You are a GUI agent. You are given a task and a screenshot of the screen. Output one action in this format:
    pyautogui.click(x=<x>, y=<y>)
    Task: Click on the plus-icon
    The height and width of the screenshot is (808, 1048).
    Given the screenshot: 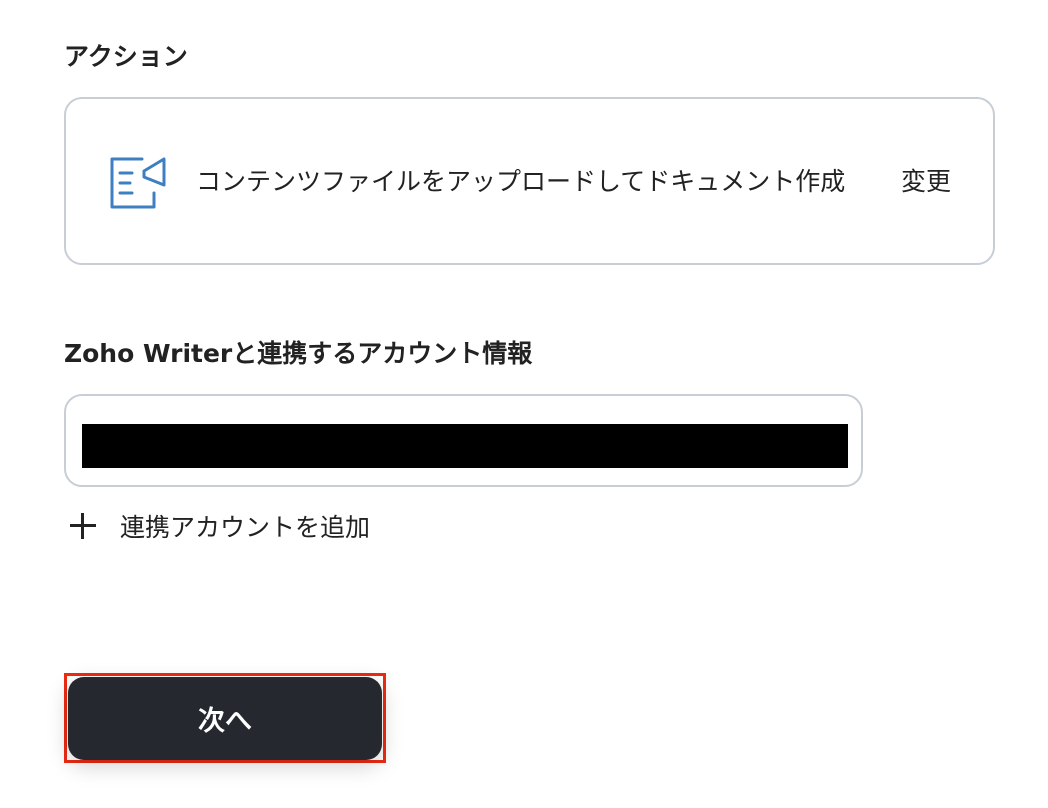 What is the action you would take?
    pyautogui.click(x=83, y=526)
    